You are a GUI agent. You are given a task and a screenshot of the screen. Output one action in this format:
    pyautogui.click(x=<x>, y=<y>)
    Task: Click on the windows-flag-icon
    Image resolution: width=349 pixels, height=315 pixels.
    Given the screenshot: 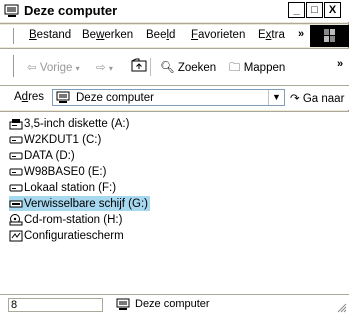 What is the action you would take?
    pyautogui.click(x=329, y=35)
    